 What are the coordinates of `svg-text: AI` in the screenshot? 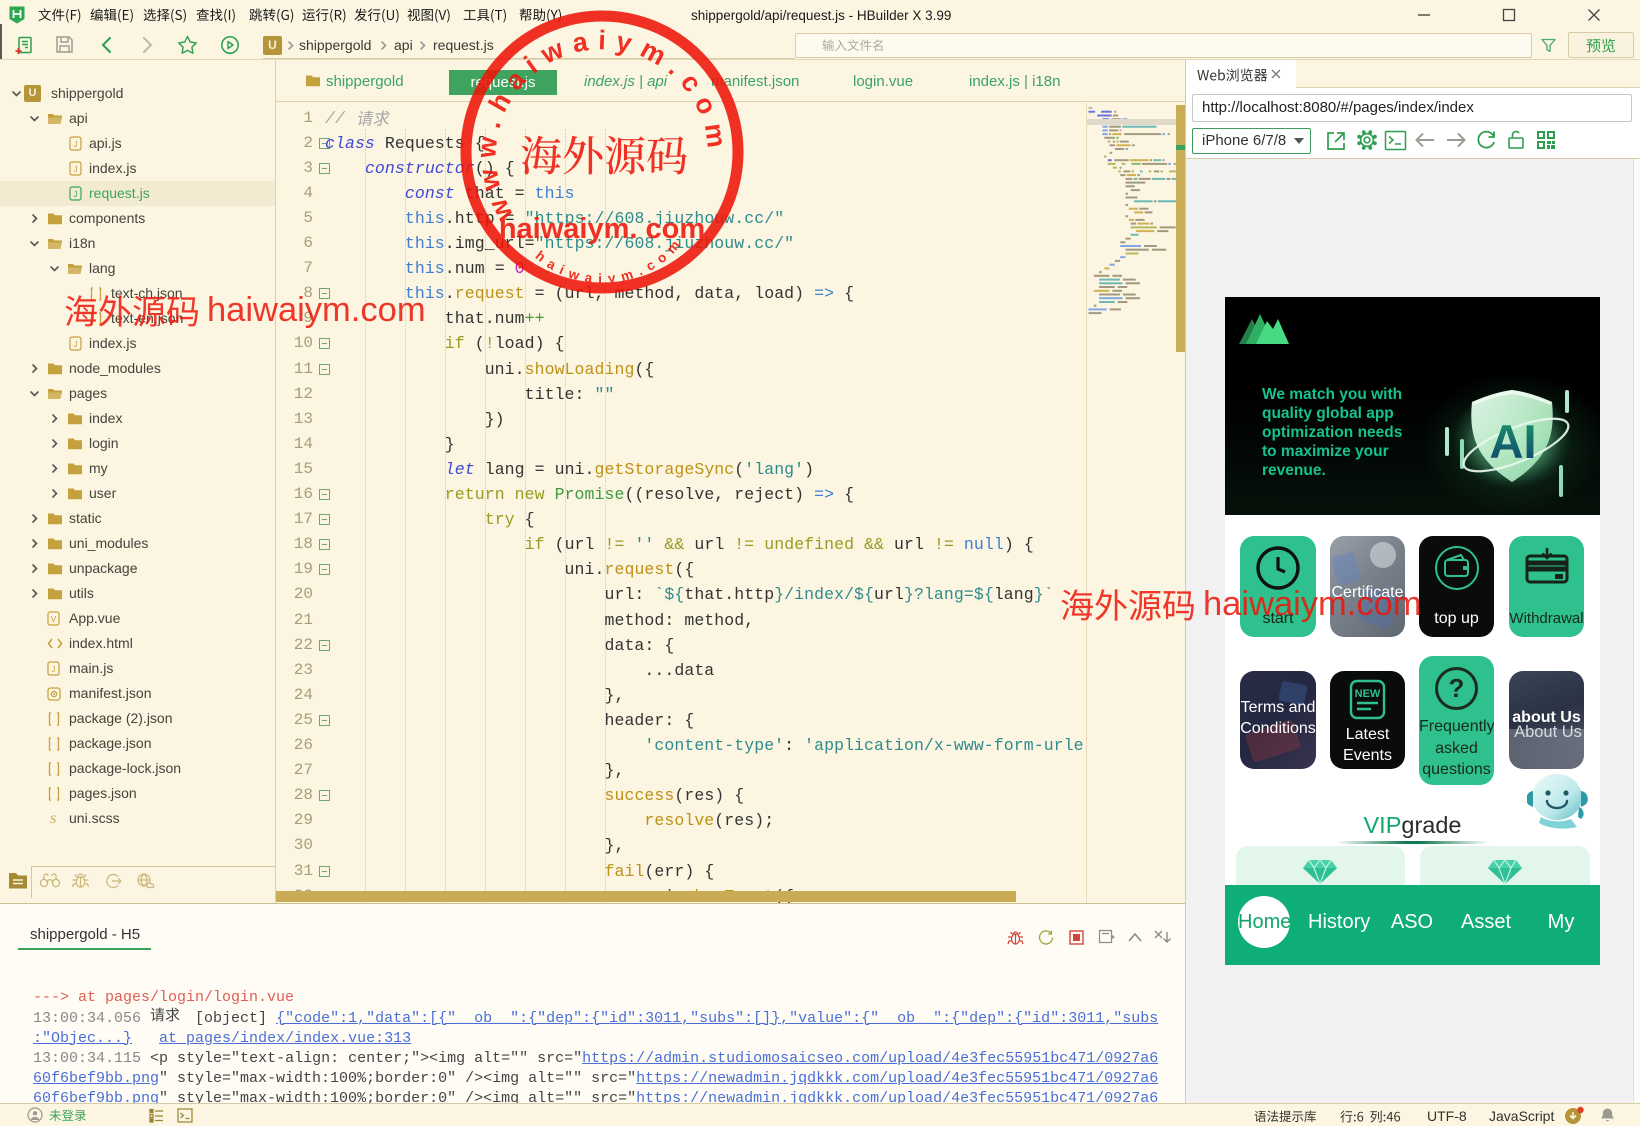 It's located at (1513, 441).